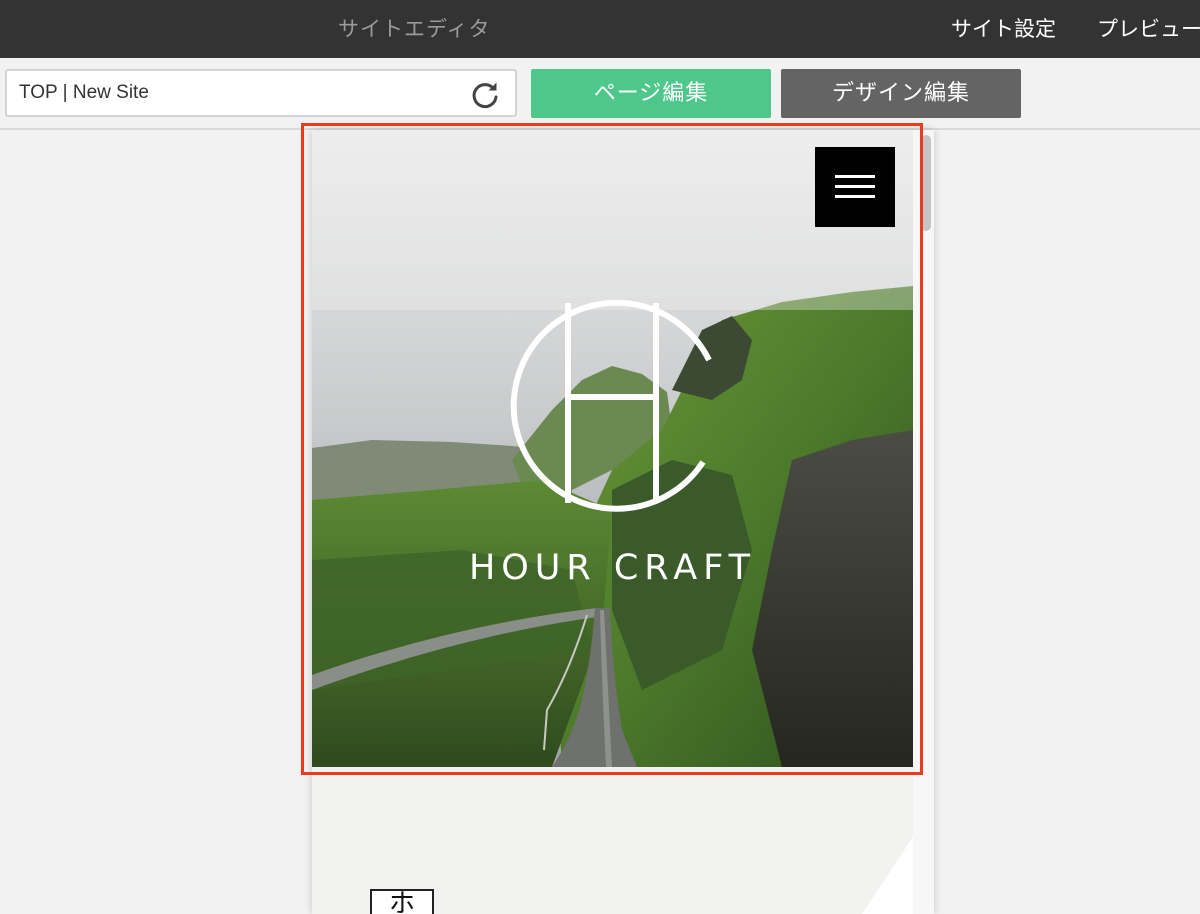 This screenshot has width=1200, height=914. What do you see at coordinates (612, 568) in the screenshot?
I see `logo-text: HOUR CRAFT` at bounding box center [612, 568].